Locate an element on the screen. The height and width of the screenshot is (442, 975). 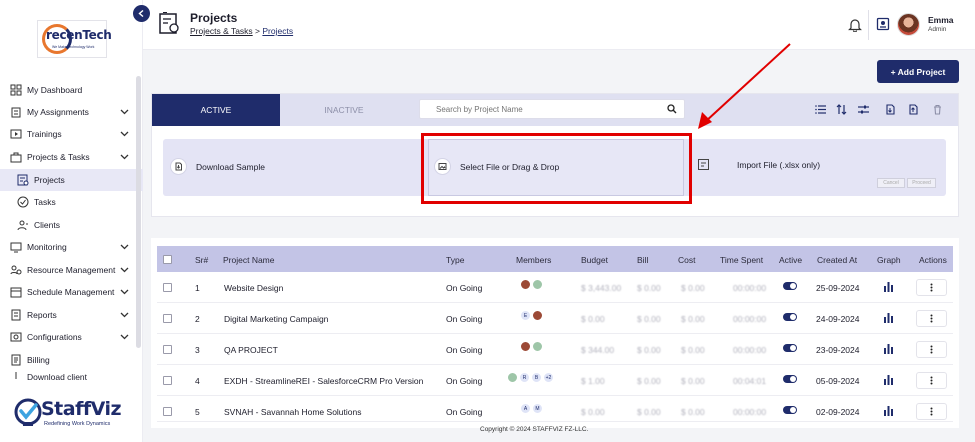
sidebar-item-projects: Projects is located at coordinates (71, 180).